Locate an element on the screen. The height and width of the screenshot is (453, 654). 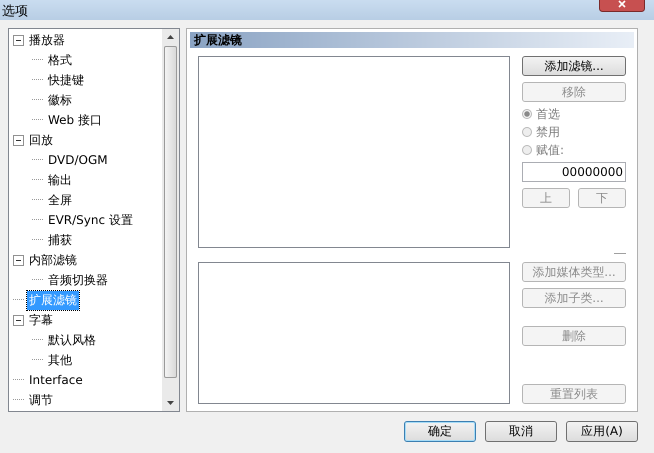
tree-item: 播放器 is located at coordinates (47, 40).